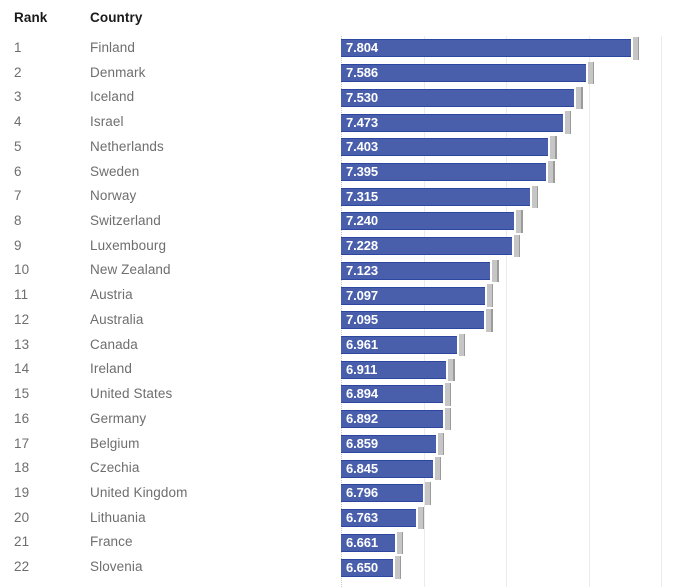 The image size is (700, 587). What do you see at coordinates (131, 394) in the screenshot?
I see `cell-country: United States` at bounding box center [131, 394].